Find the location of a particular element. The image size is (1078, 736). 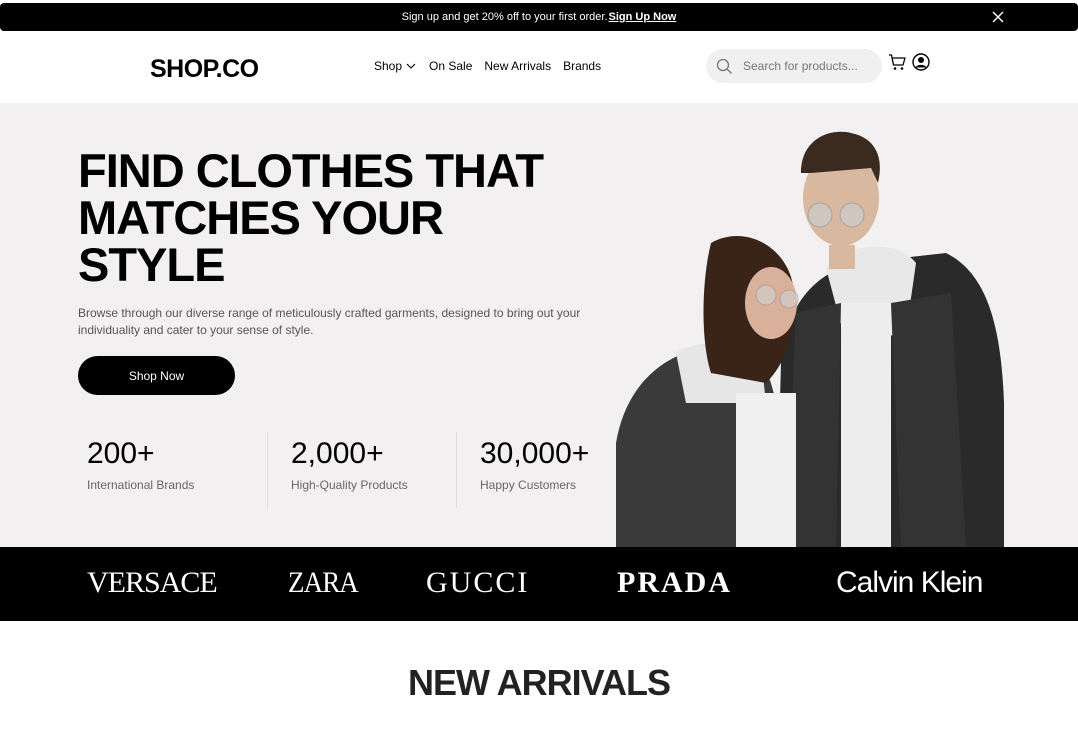

stat-products: 2,000+ High-Quality Products is located at coordinates (361, 470).